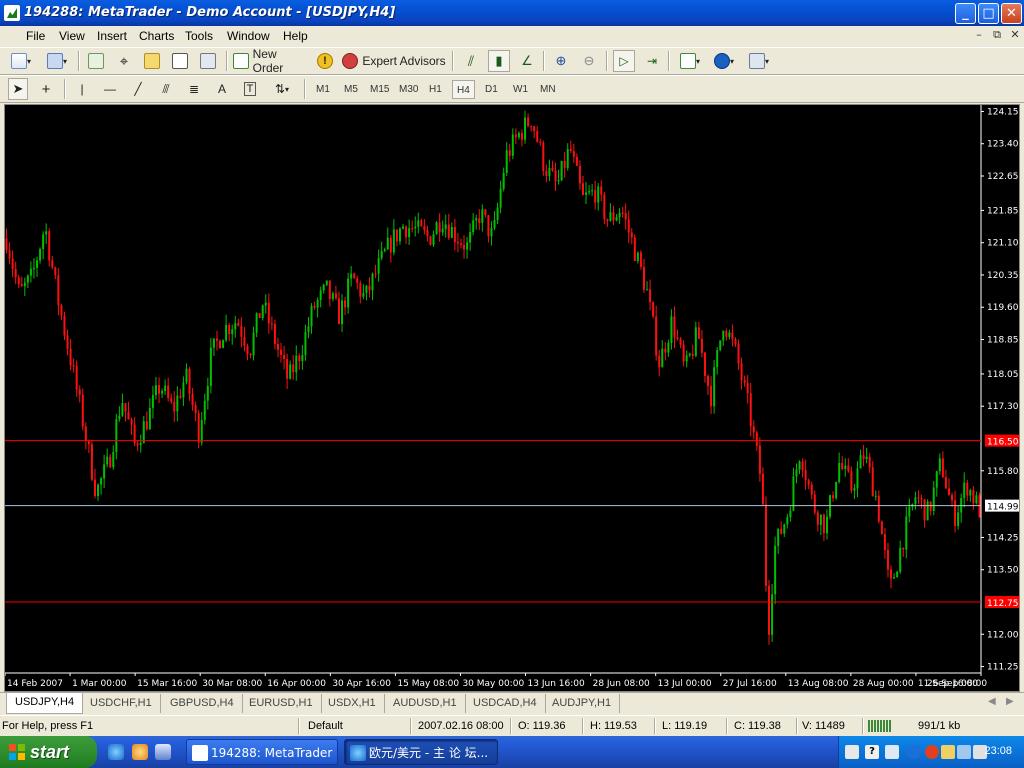  What do you see at coordinates (652, 61) in the screenshot?
I see `chart-shift-button: ⇥` at bounding box center [652, 61].